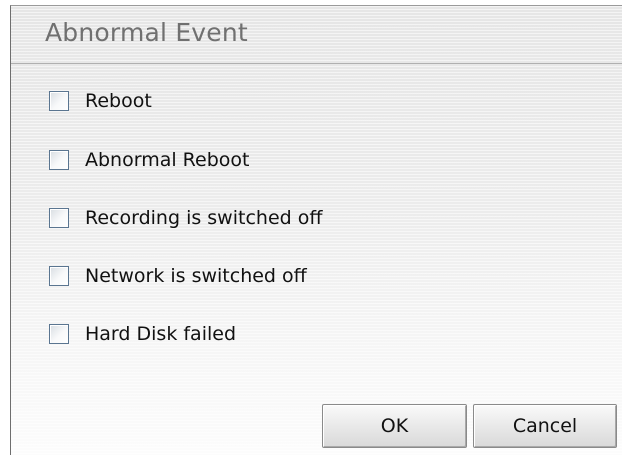 The image size is (622, 457). I want to click on option-recording-switched-off: Recording is switched off, so click(185, 218).